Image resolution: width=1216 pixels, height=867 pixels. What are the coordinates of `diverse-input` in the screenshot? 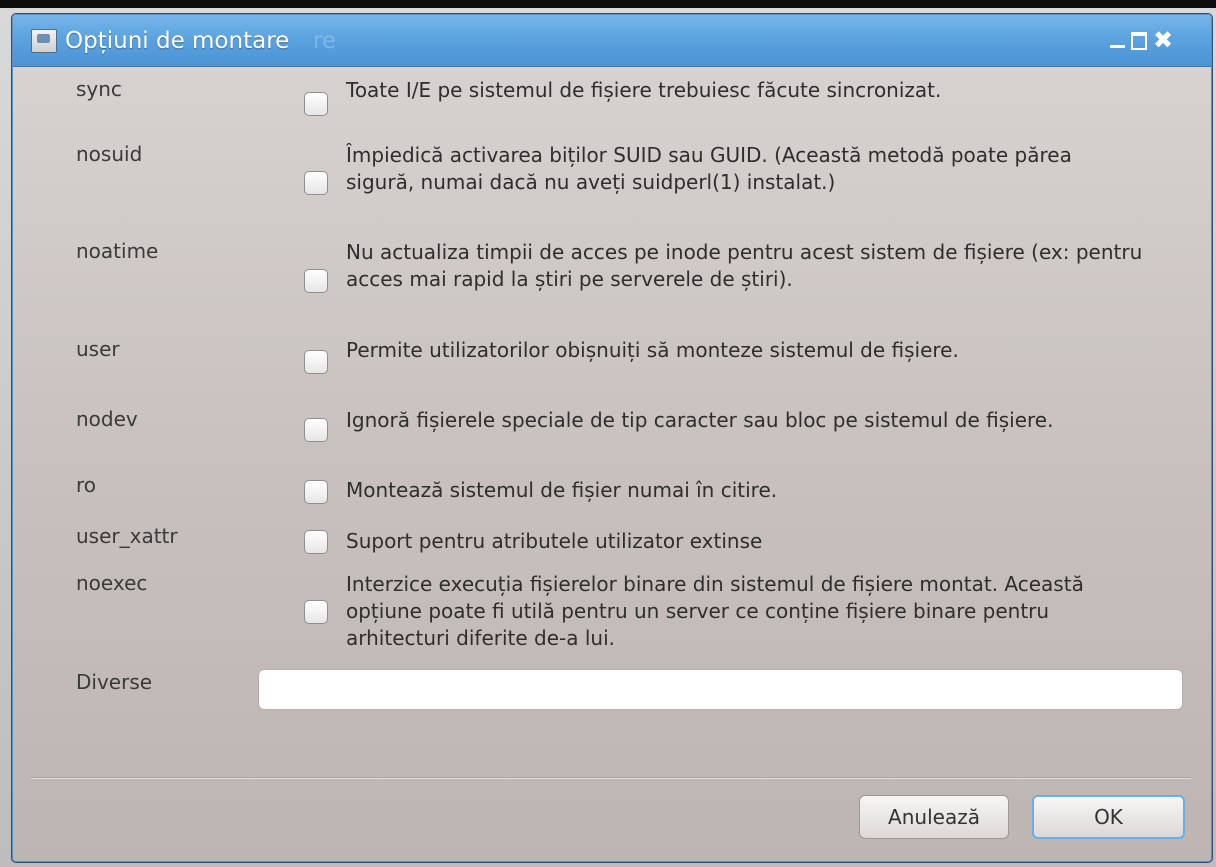 It's located at (720, 689).